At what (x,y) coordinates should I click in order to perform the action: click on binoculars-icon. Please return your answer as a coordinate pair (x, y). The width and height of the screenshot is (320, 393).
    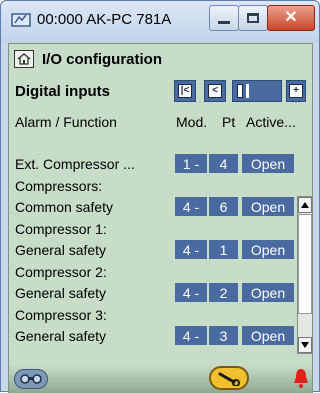
    Looking at the image, I should click on (31, 379).